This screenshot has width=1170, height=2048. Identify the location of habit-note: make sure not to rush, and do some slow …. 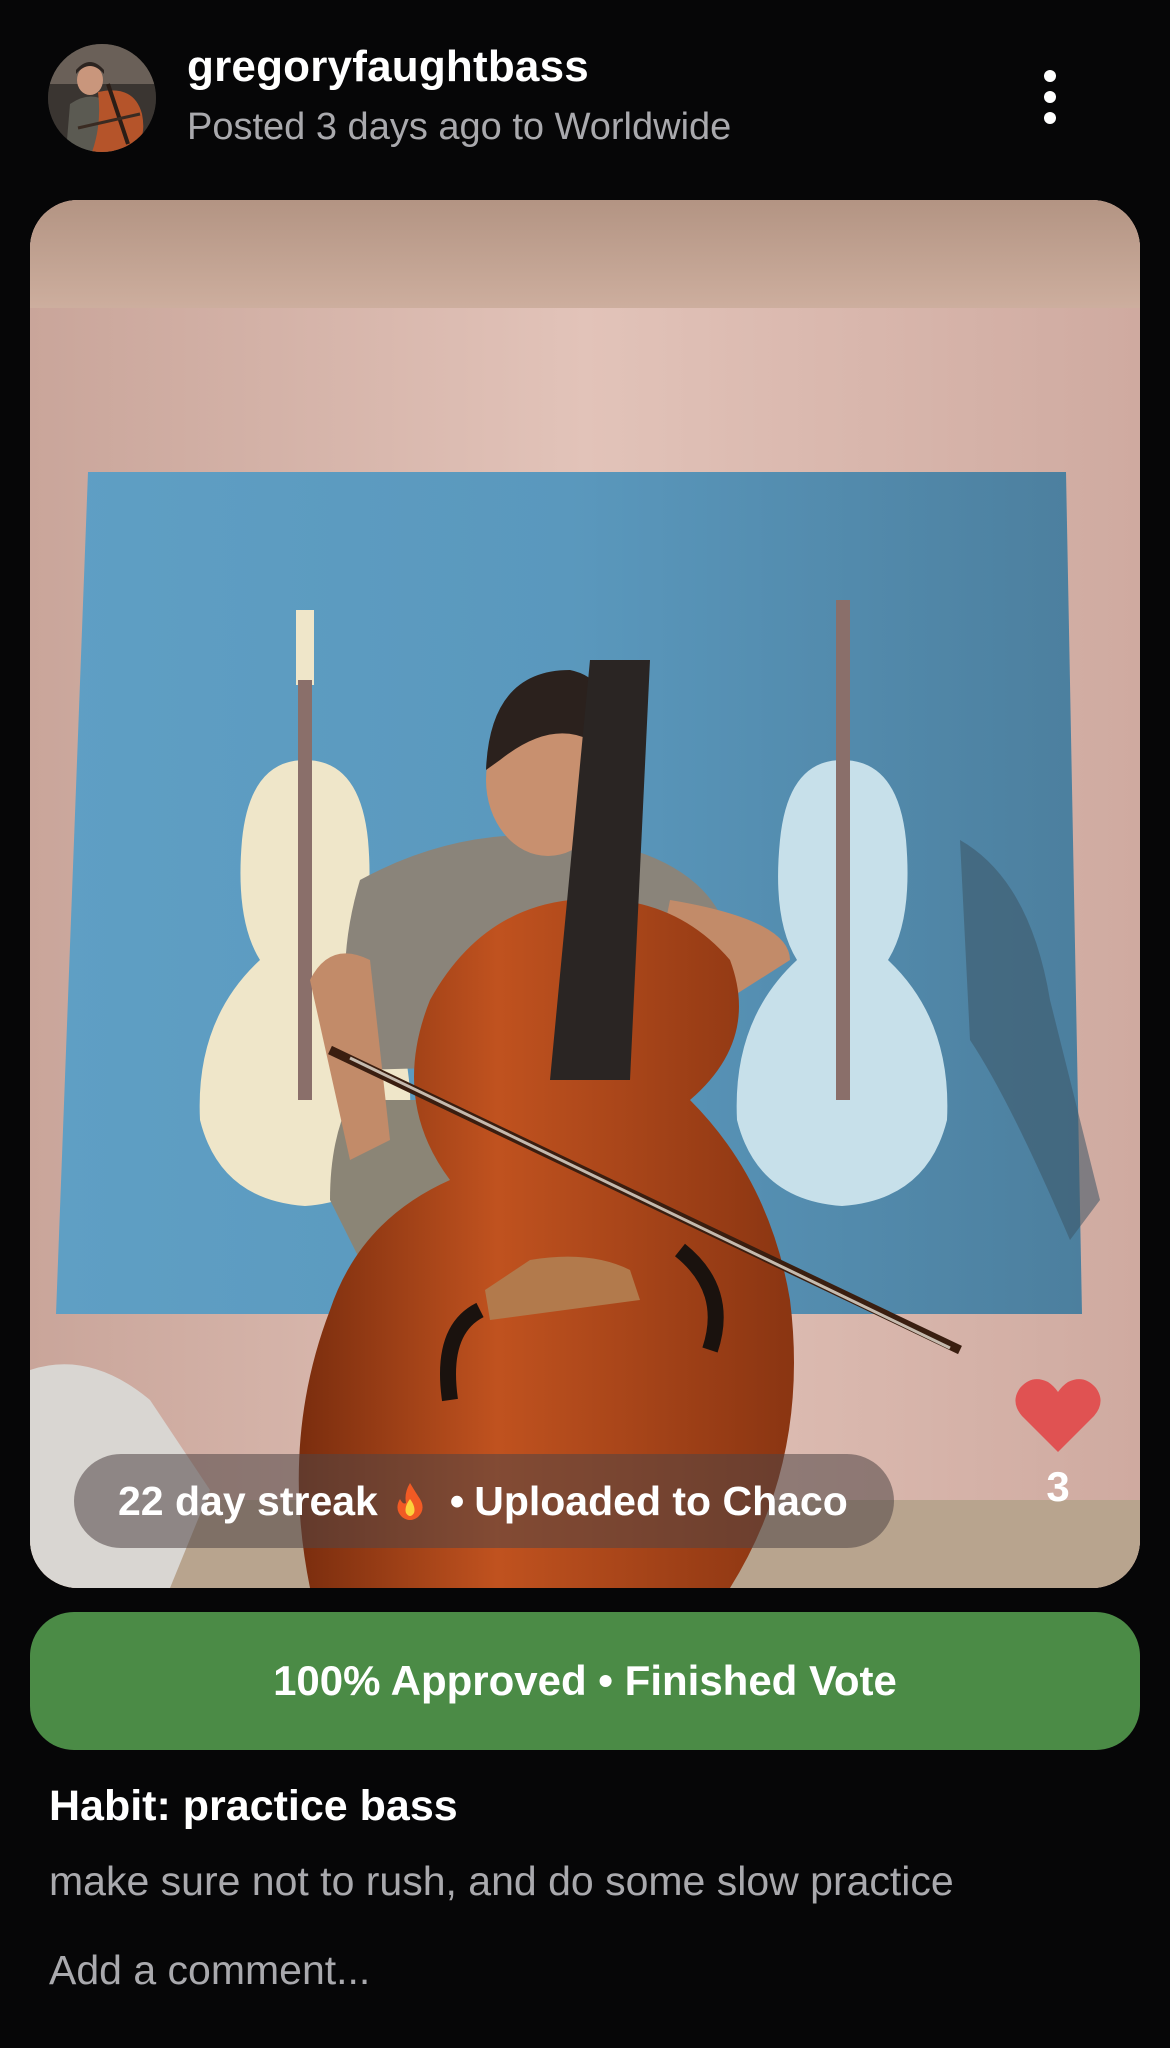
(501, 1881).